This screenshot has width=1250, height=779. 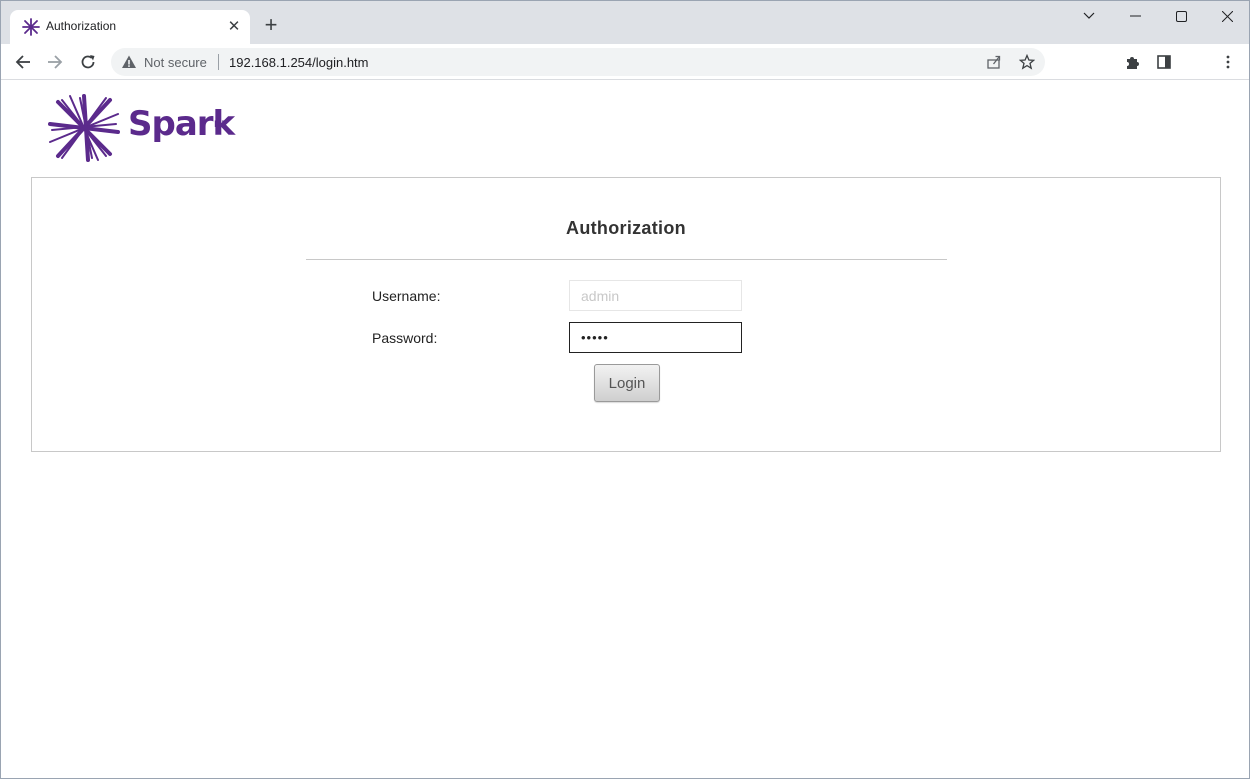 I want to click on logo-suffix: nz, so click(x=221, y=123).